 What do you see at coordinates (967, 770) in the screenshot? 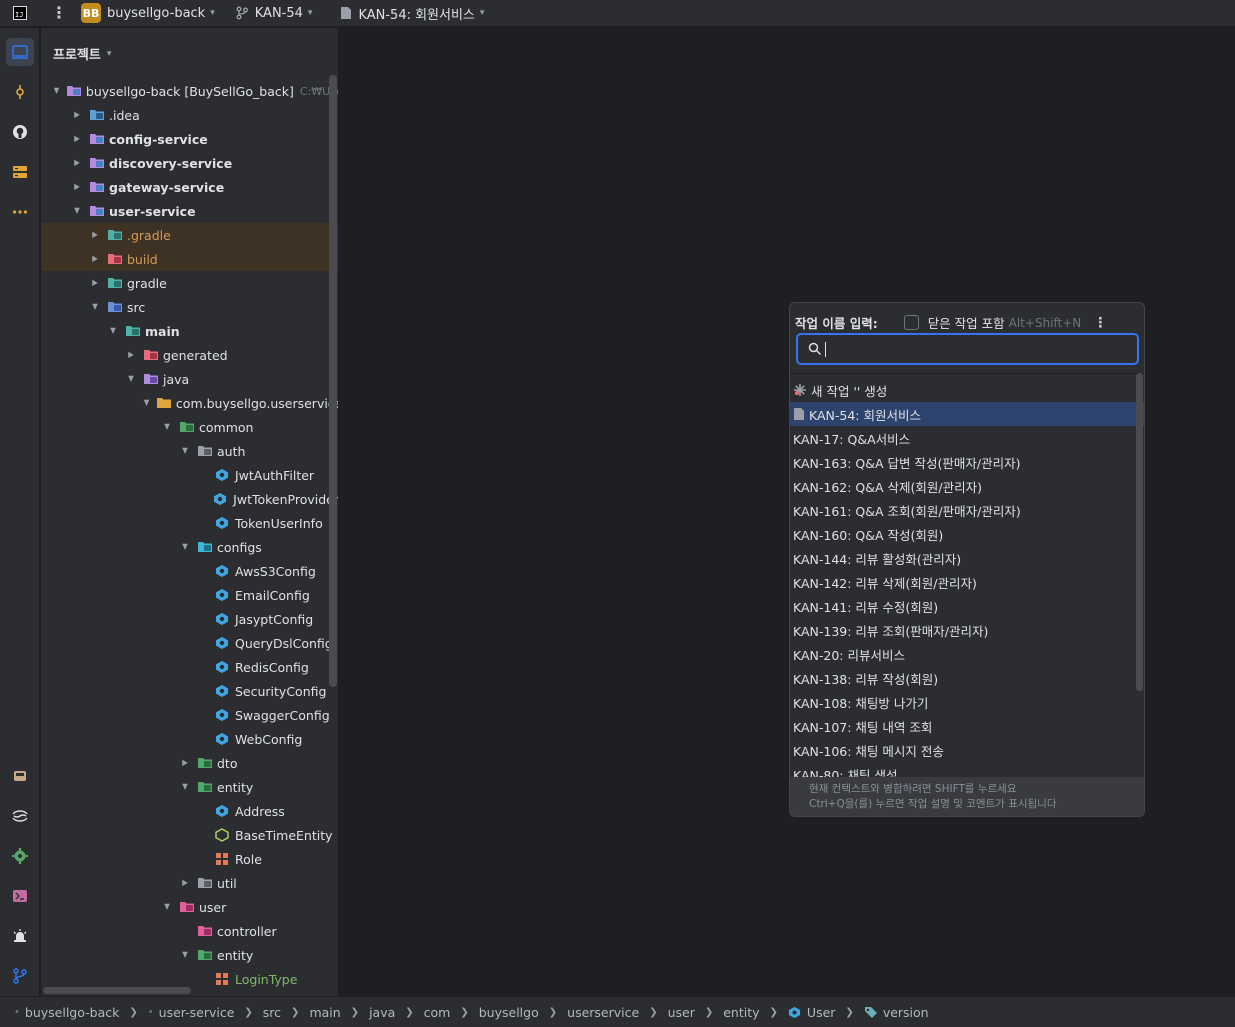
I see `task-list-item: KAN-80: 채팅 생성` at bounding box center [967, 770].